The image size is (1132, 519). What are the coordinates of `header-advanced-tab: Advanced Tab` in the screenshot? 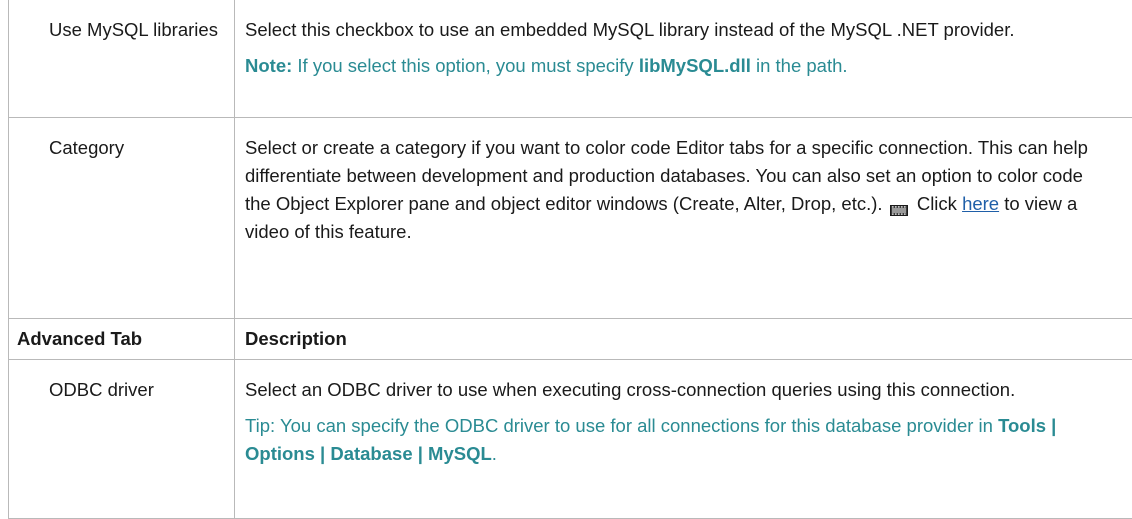 It's located at (122, 339).